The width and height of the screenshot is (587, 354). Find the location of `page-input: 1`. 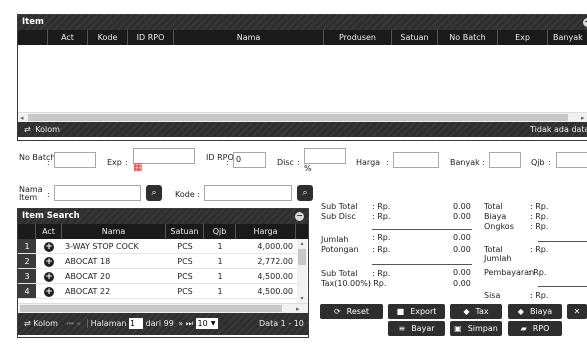

page-input: 1 is located at coordinates (136, 323).